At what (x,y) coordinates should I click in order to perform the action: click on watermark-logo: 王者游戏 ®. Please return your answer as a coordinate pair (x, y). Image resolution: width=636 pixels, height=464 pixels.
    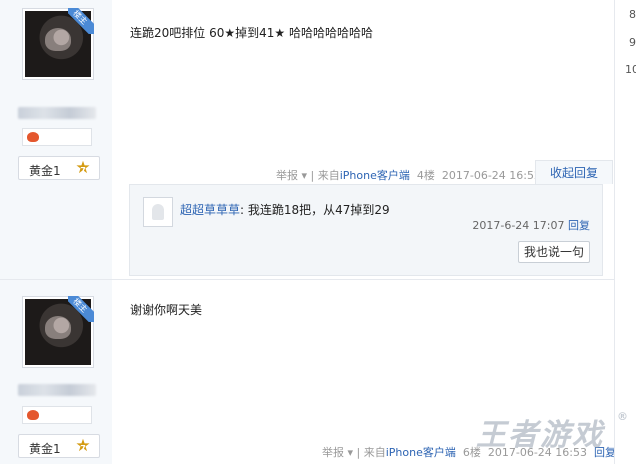
    Looking at the image, I should click on (553, 431).